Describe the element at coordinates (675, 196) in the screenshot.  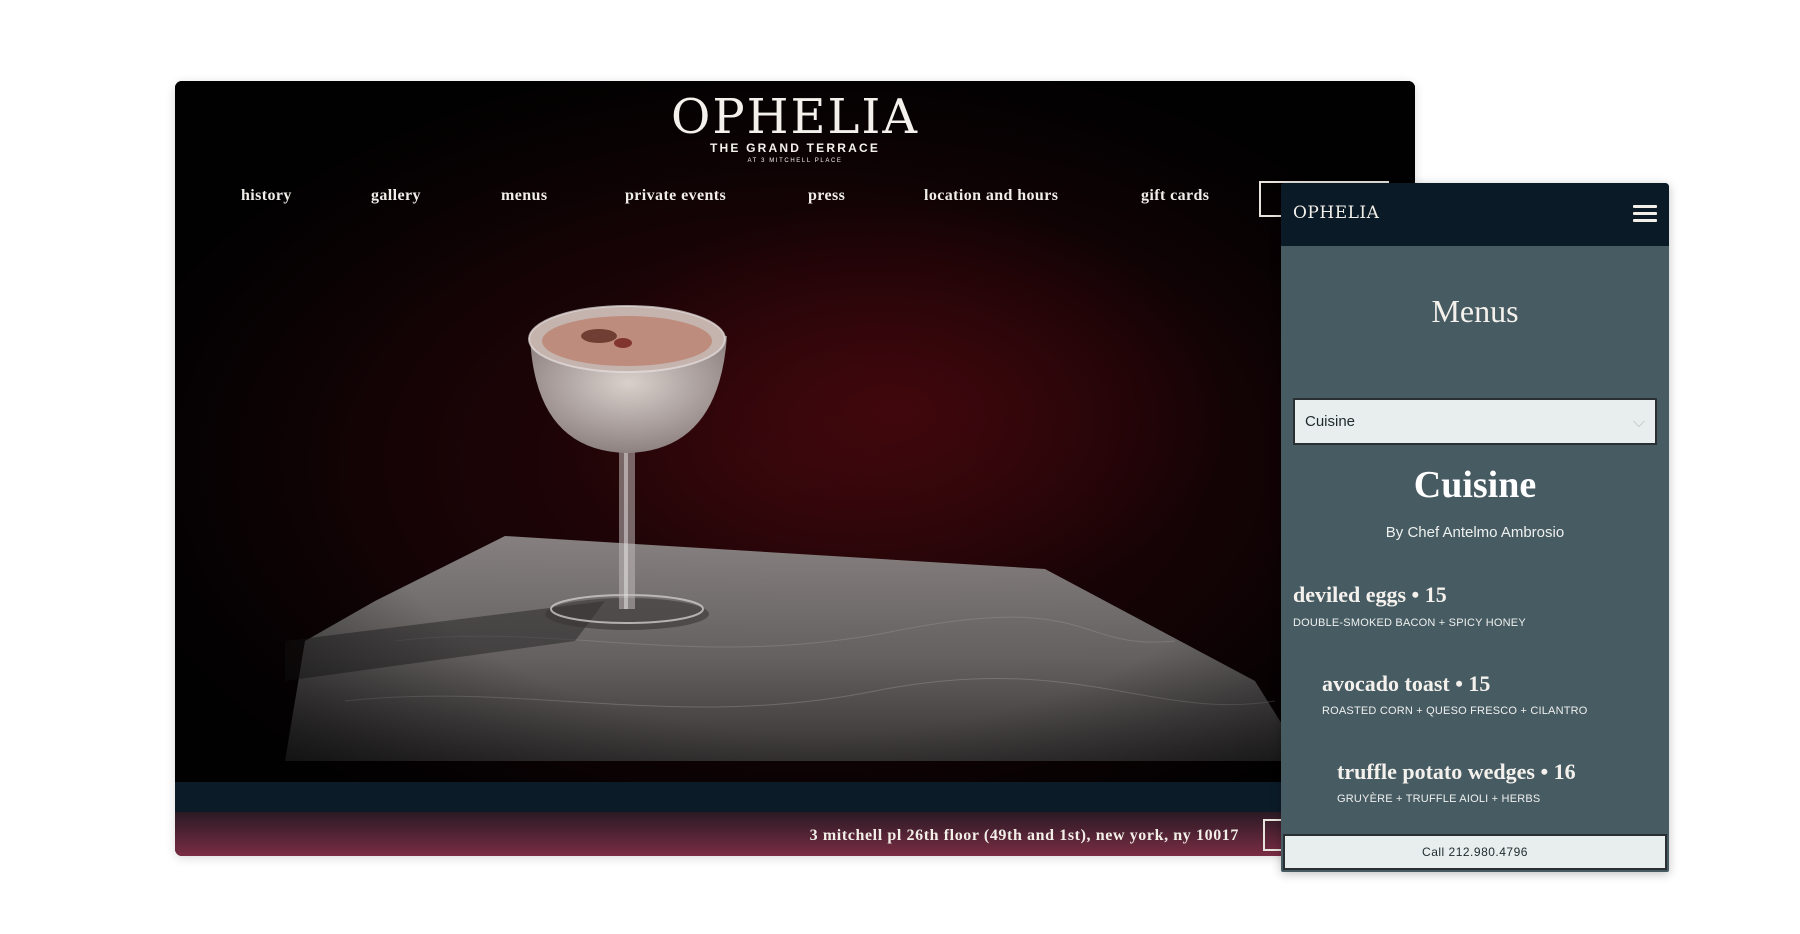
I see `nav-private-events: private events` at that location.